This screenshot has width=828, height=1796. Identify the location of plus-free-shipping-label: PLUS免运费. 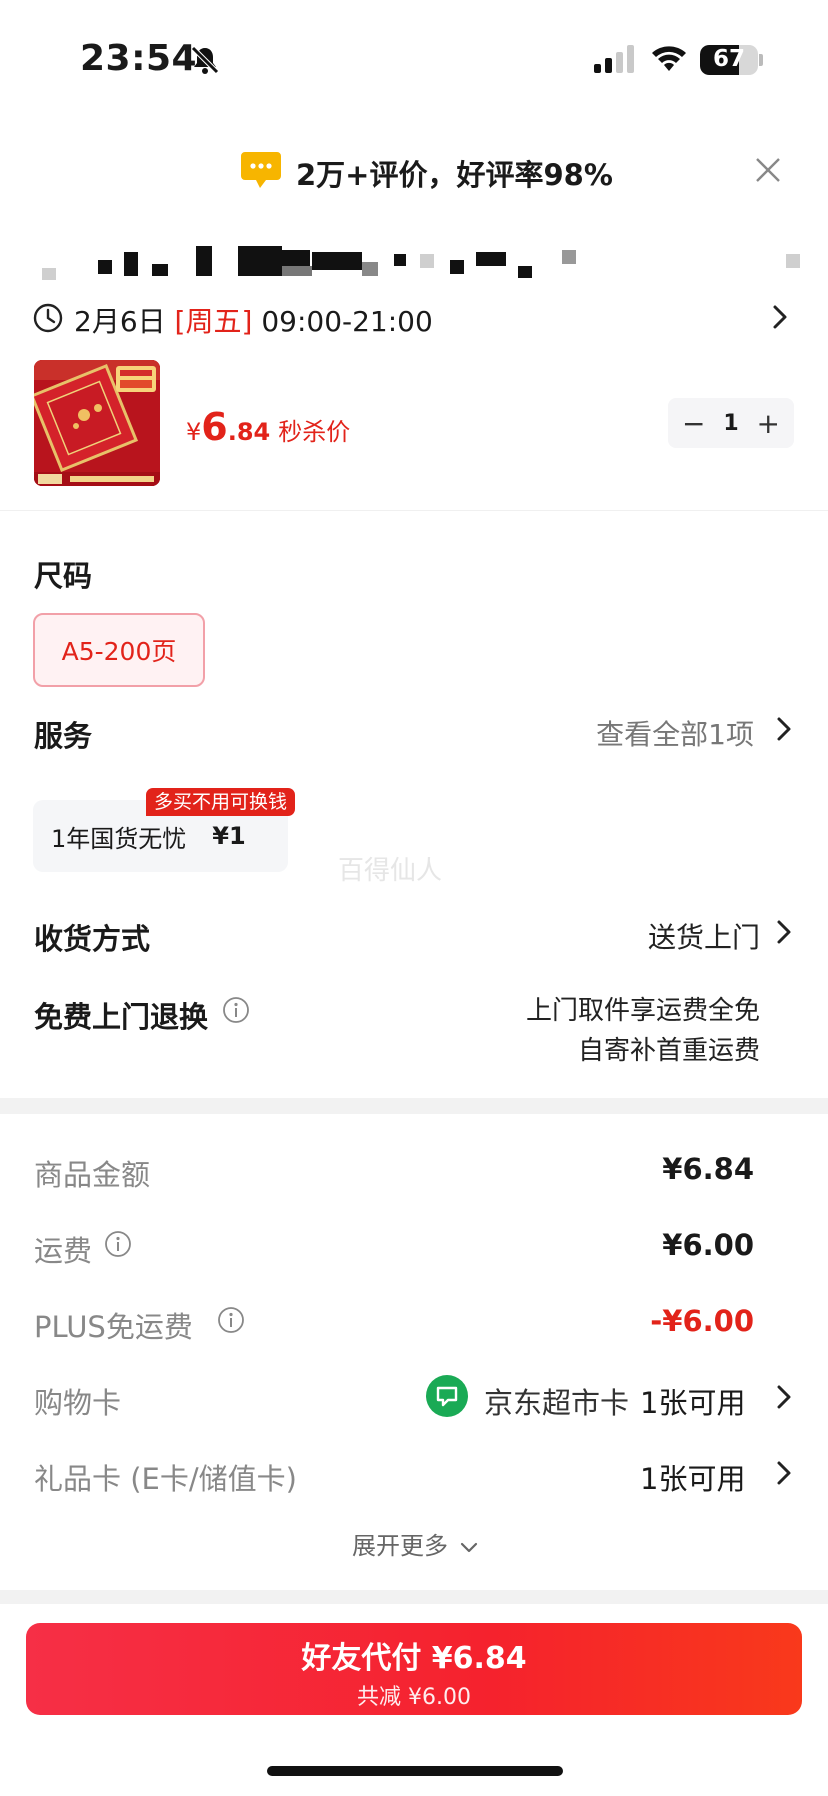
(113, 1327).